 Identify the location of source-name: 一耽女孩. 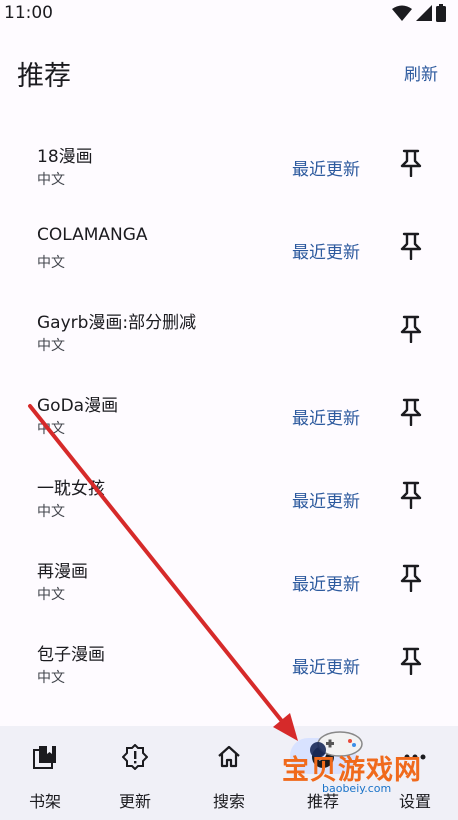
(71, 489).